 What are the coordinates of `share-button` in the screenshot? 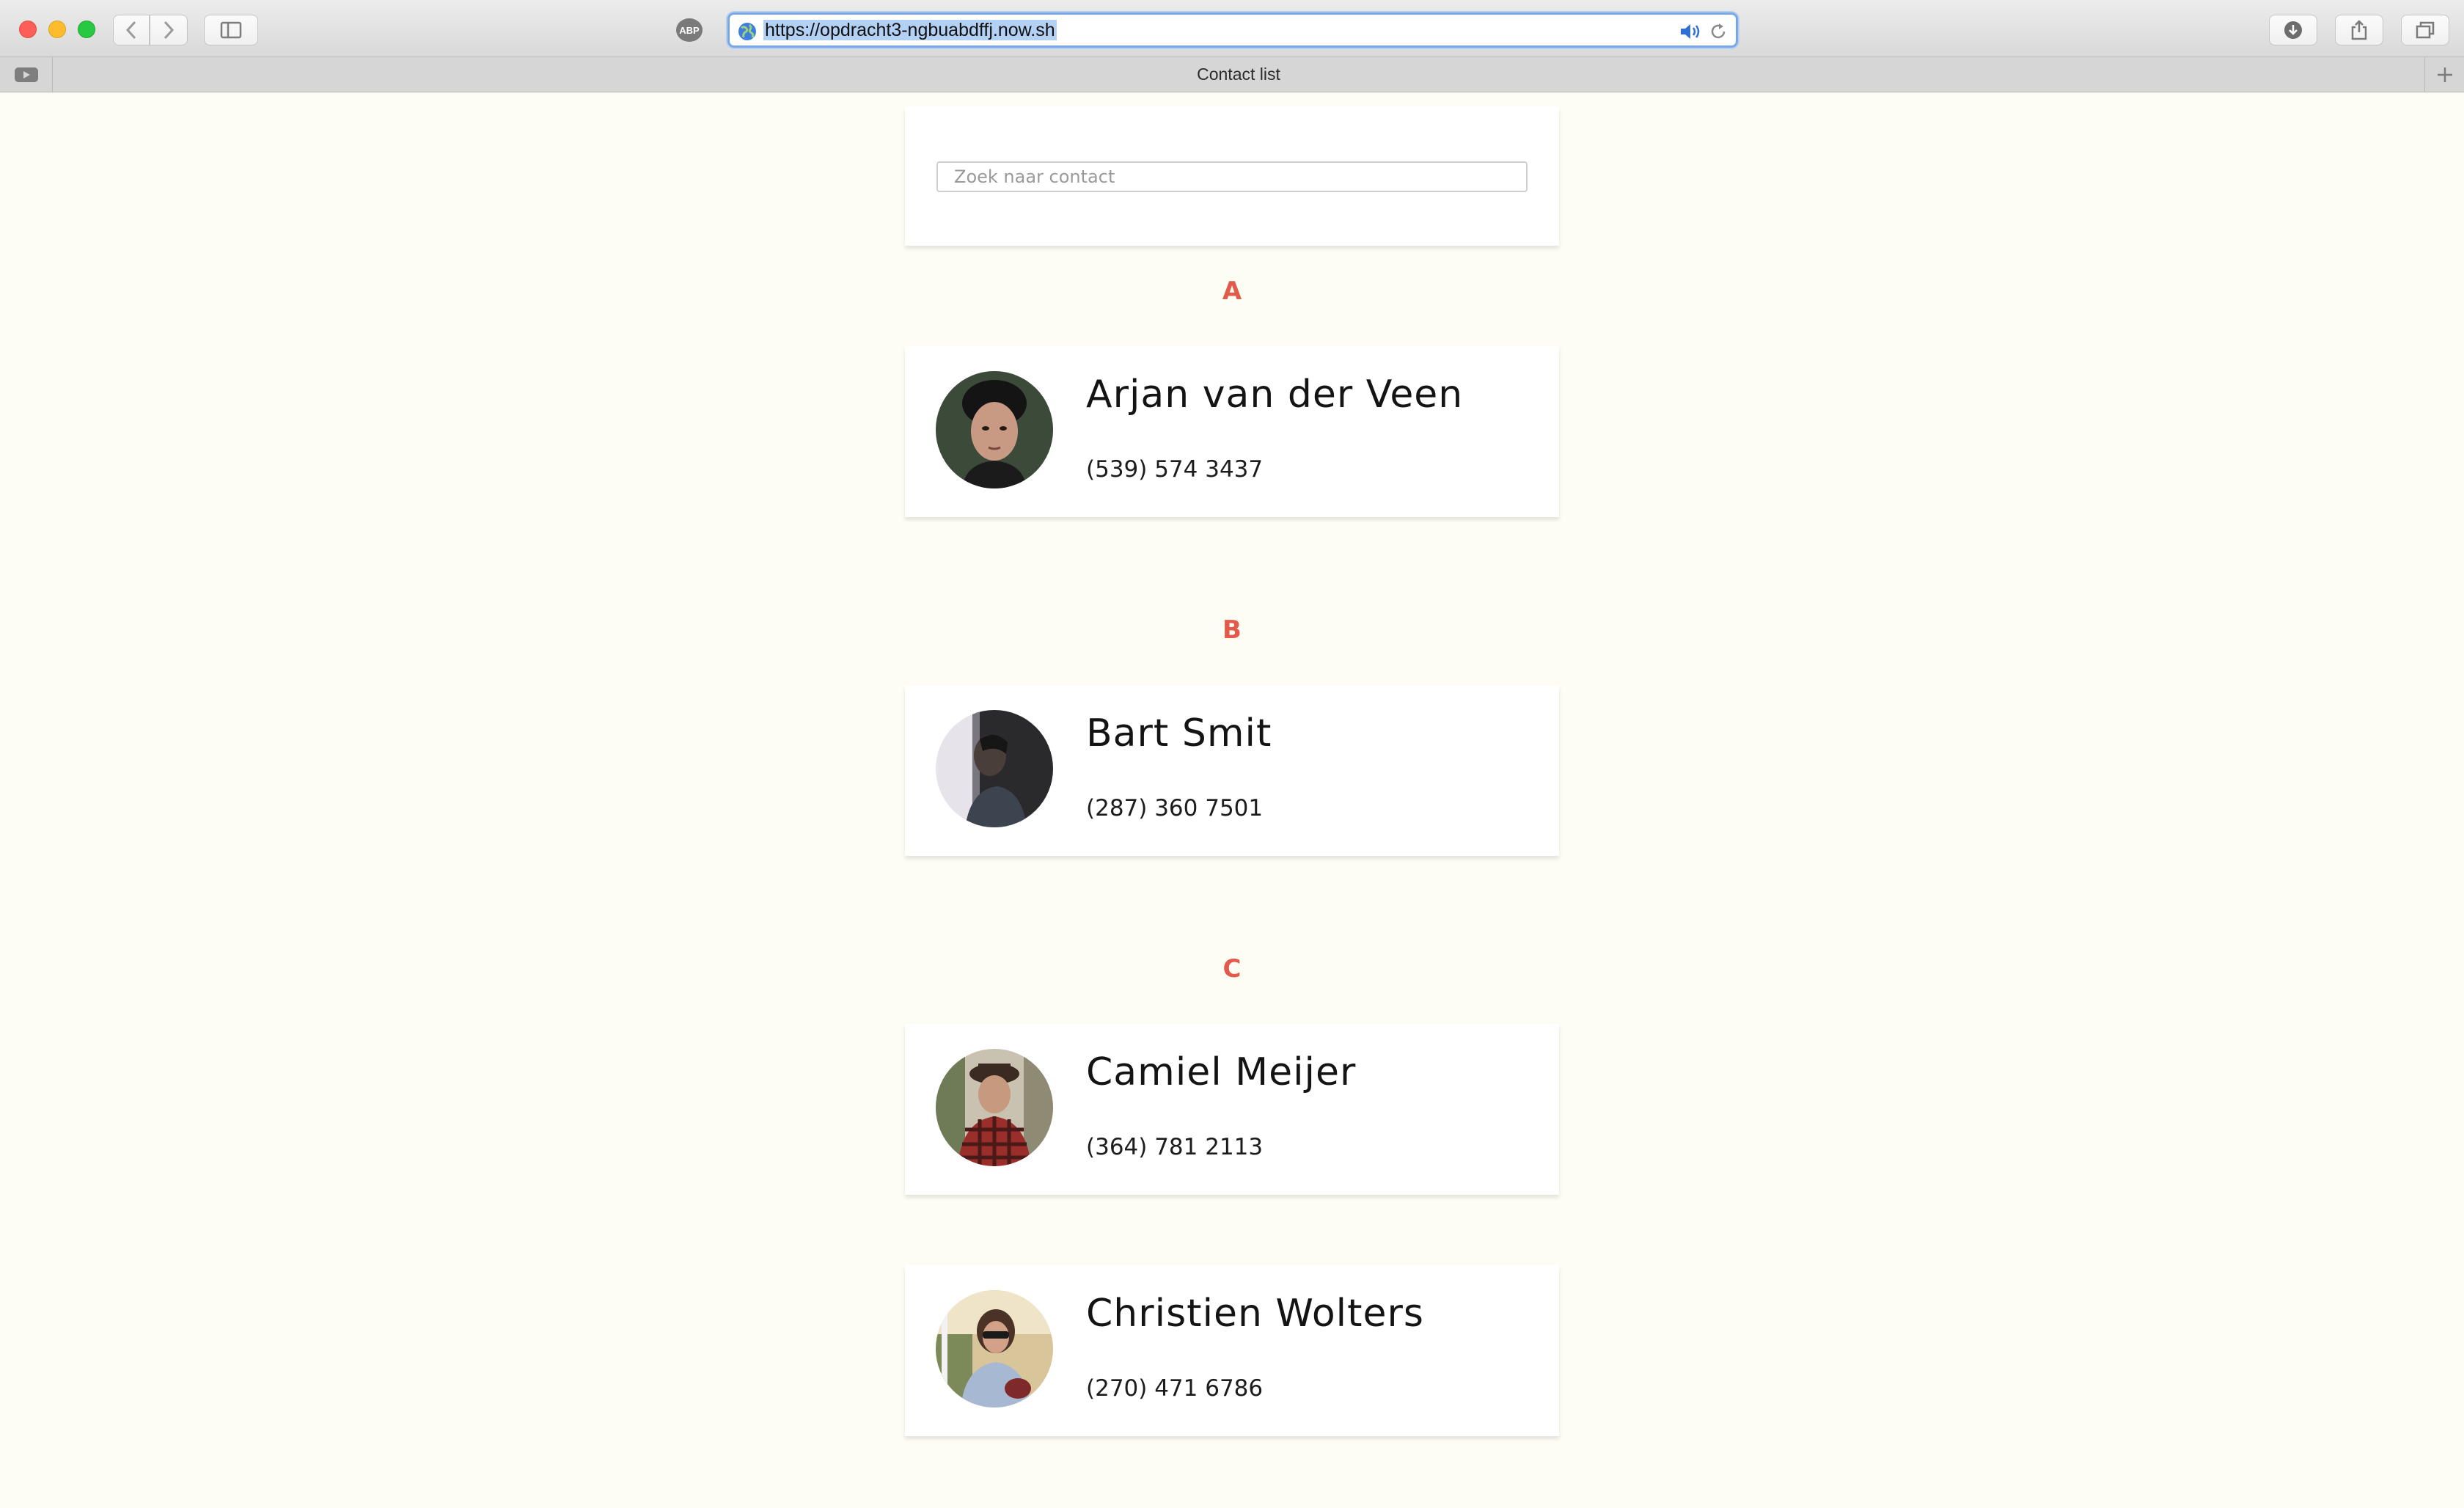 It's located at (2359, 30).